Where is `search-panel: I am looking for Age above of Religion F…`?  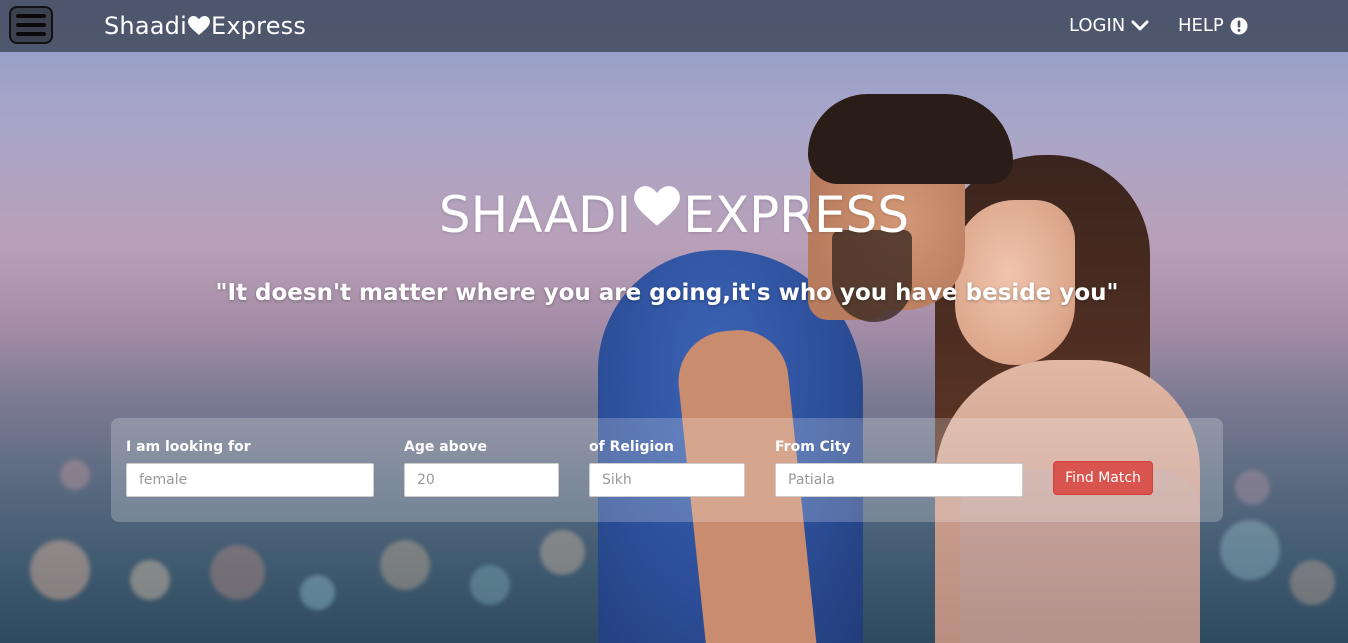 search-panel: I am looking for Age above of Religion F… is located at coordinates (667, 470).